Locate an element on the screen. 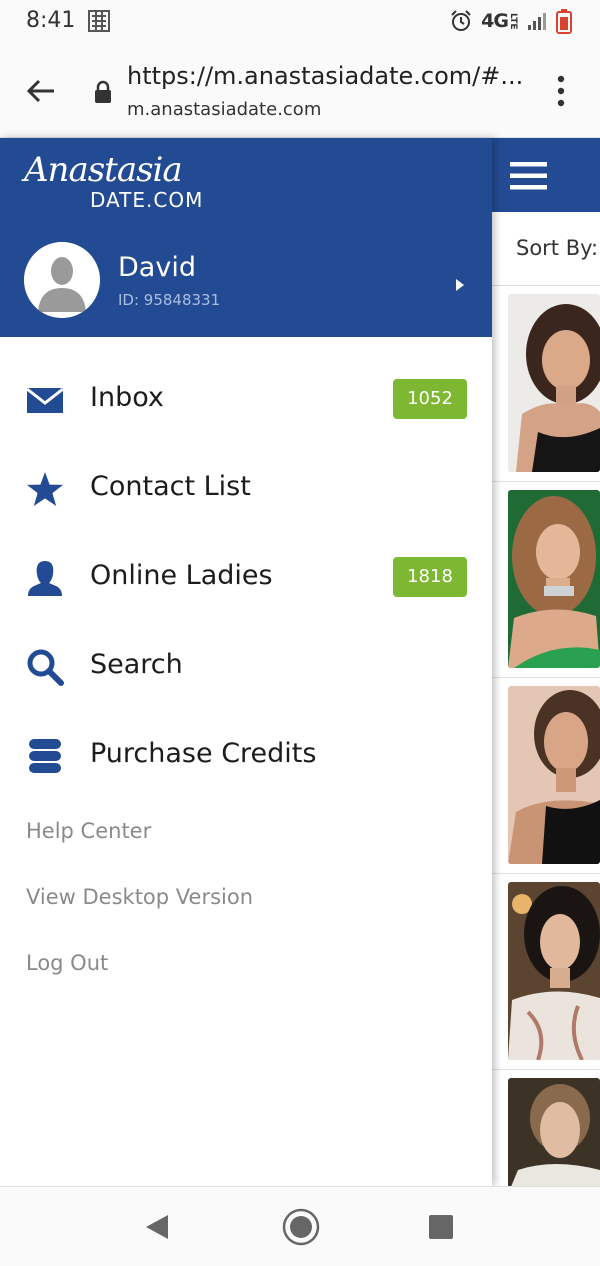 The width and height of the screenshot is (600, 1266). battery-icon is located at coordinates (564, 21).